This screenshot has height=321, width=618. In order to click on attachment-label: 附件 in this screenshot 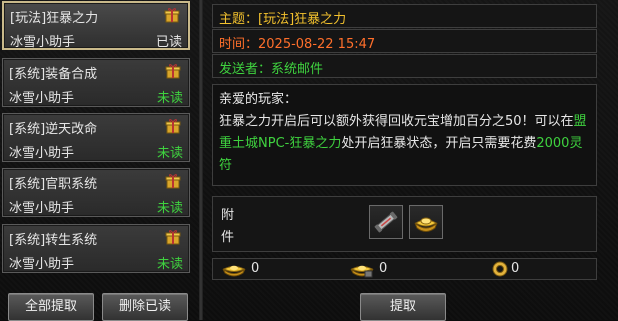, I will do `click(228, 226)`.